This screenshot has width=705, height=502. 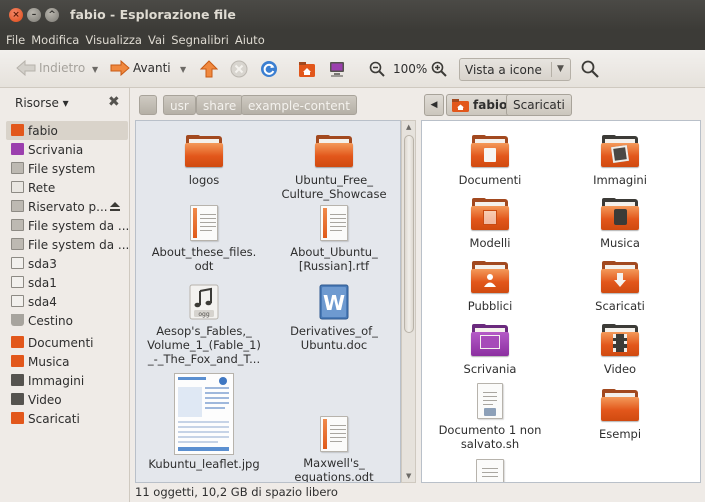 I want to click on file-item-label: Esempi, so click(x=620, y=434).